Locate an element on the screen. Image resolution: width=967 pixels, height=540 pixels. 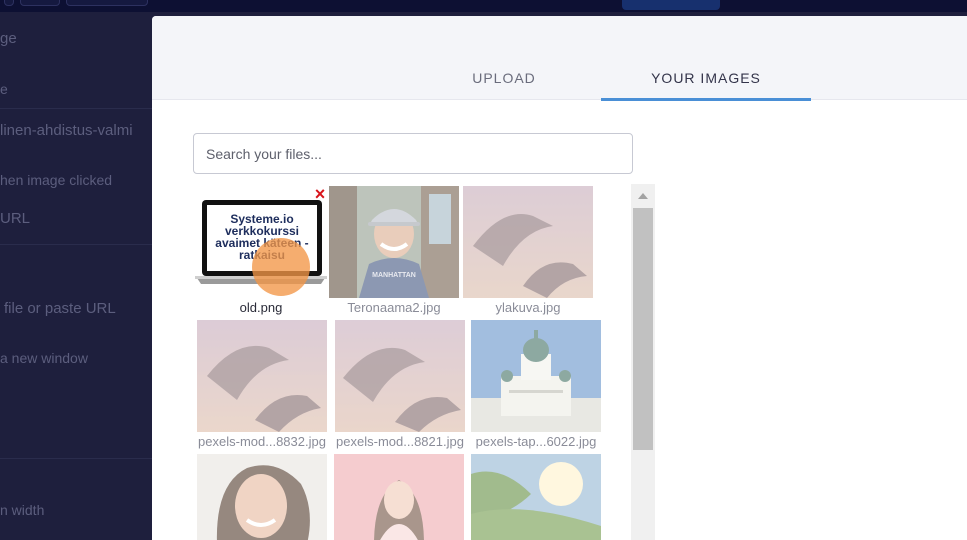
editor-topbar is located at coordinates (483, 6).